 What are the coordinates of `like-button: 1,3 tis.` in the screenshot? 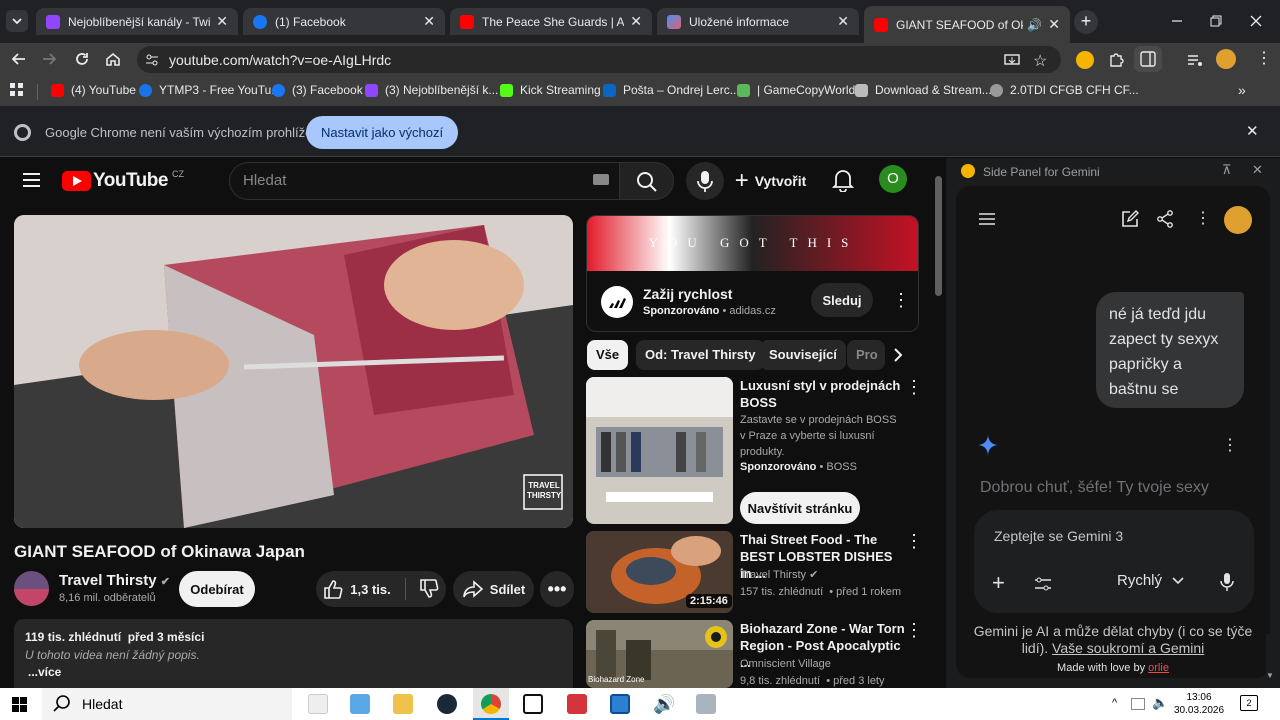 It's located at (364, 589).